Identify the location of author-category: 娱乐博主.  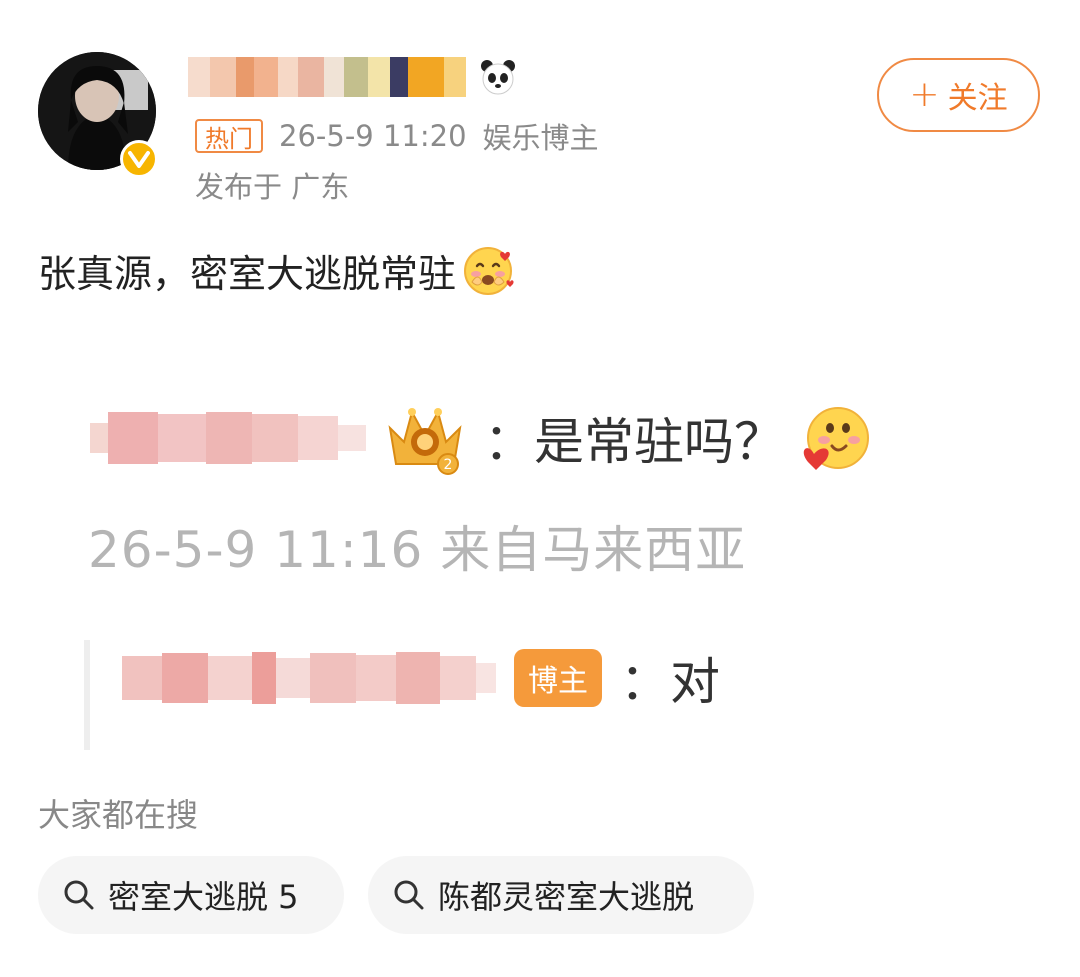
(540, 138).